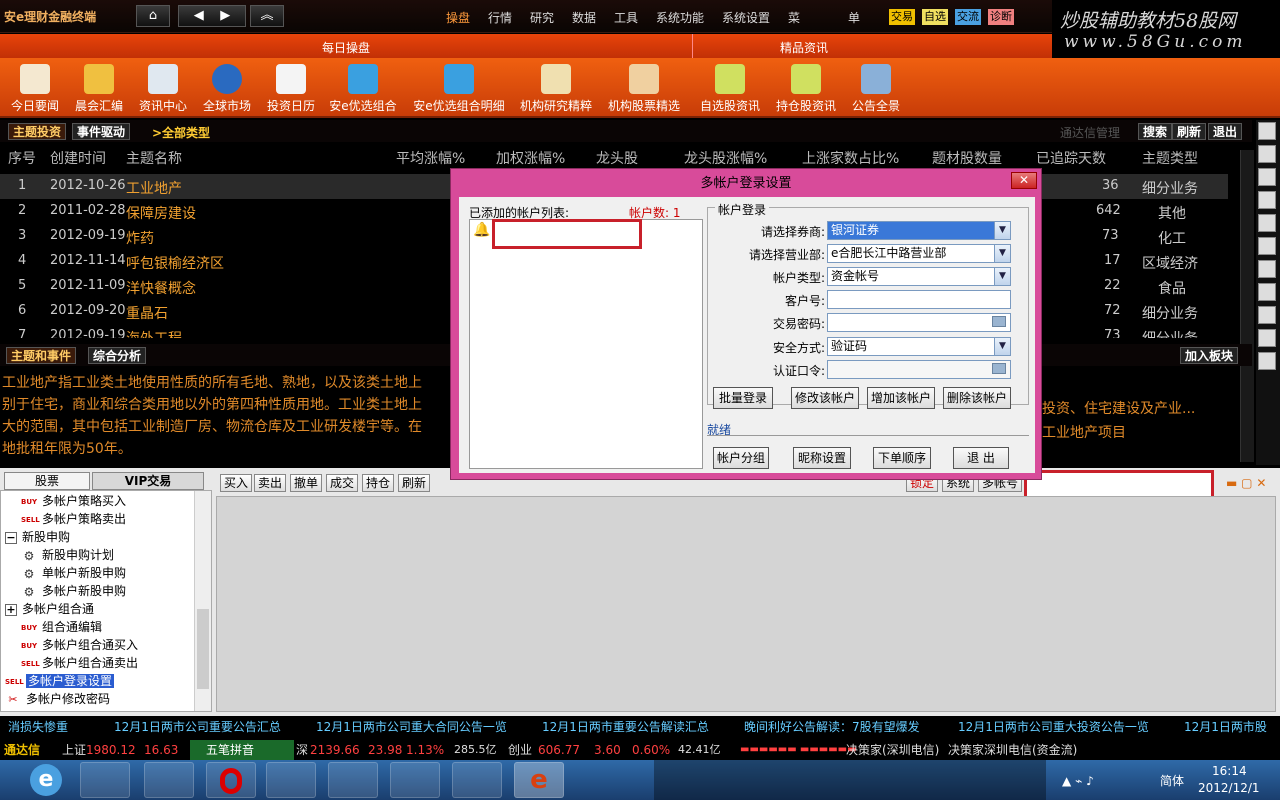  I want to click on ime-indicator: 五笔拼音, so click(242, 750).